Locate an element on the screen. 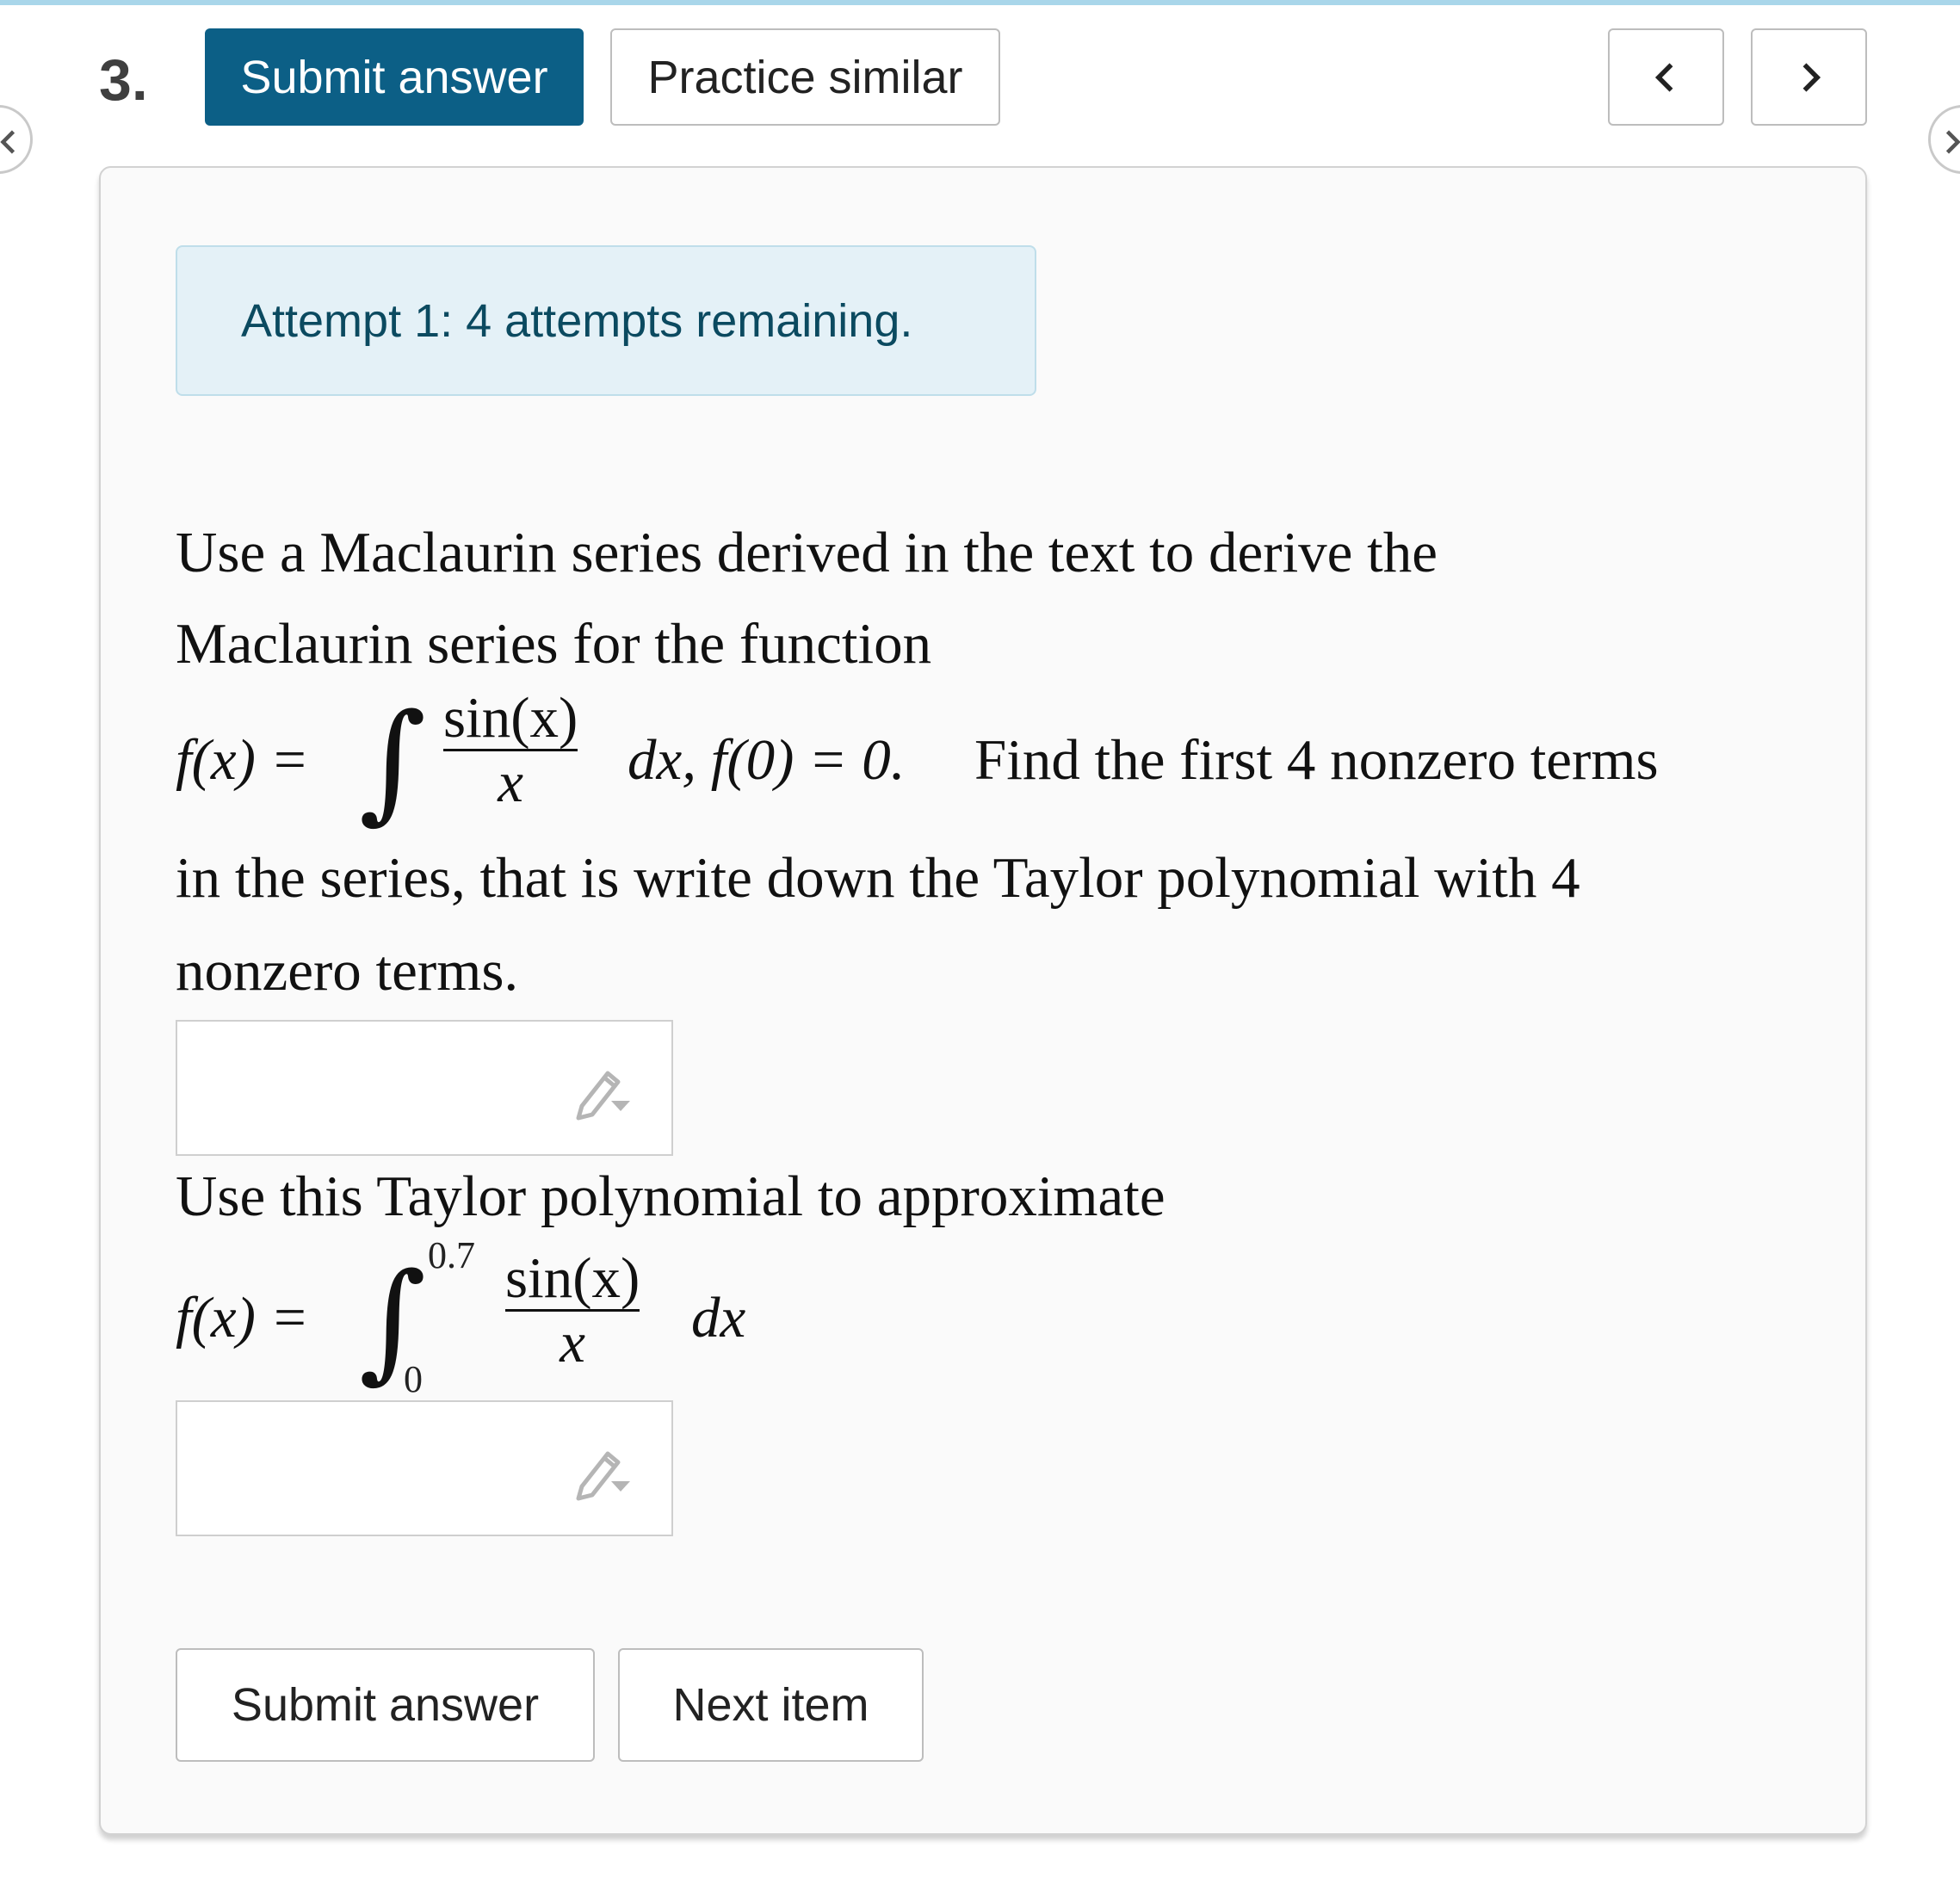 The image size is (1960, 1884). eq1-fraction: sin(x) x is located at coordinates (510, 750).